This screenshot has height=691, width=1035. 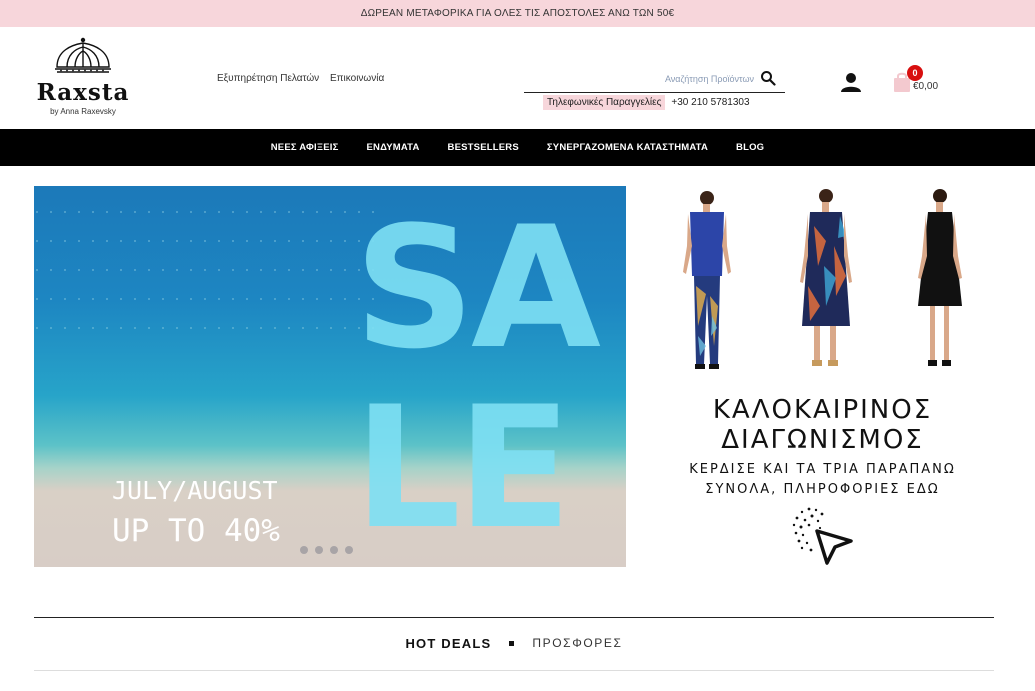 What do you see at coordinates (83, 55) in the screenshot?
I see `crown-icon` at bounding box center [83, 55].